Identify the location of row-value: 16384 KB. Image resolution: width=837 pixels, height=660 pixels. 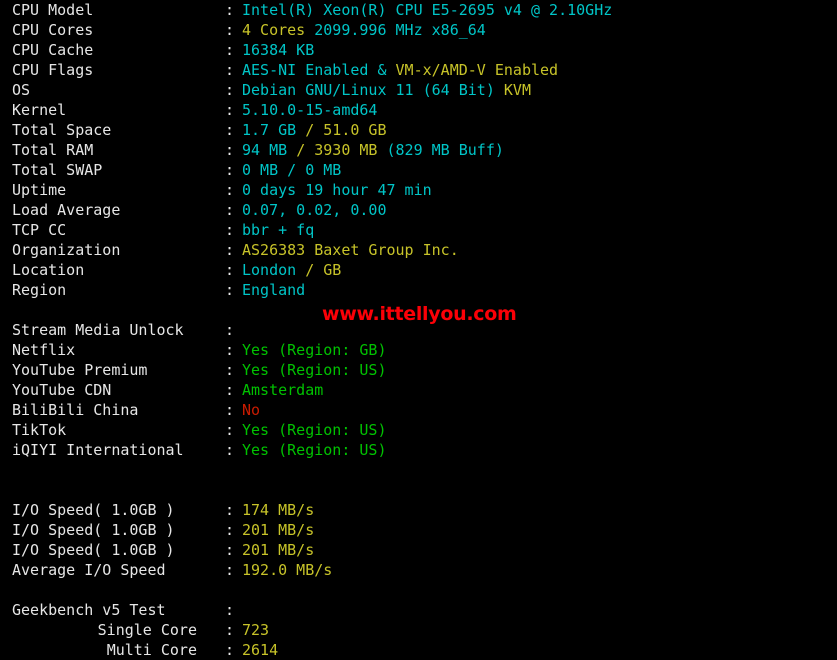
(278, 50).